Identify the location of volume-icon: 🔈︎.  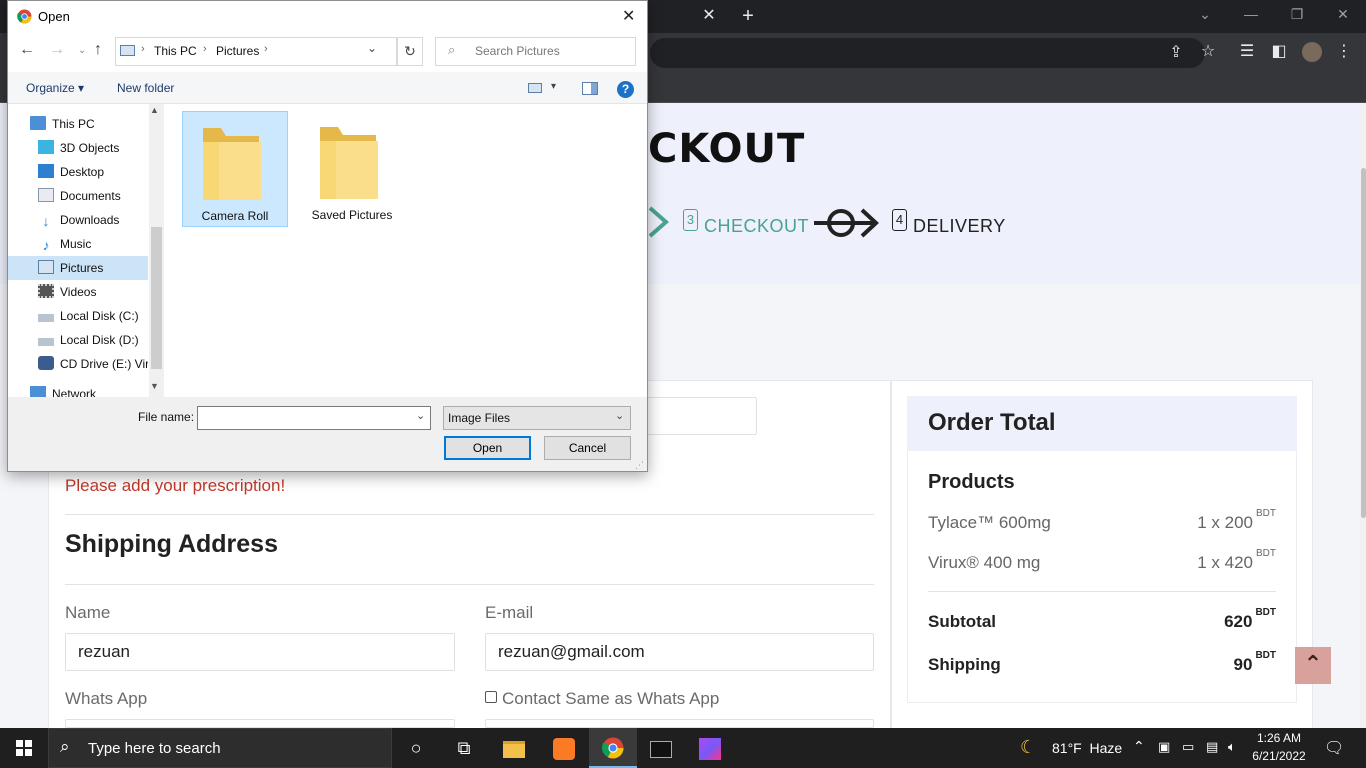
(1232, 747).